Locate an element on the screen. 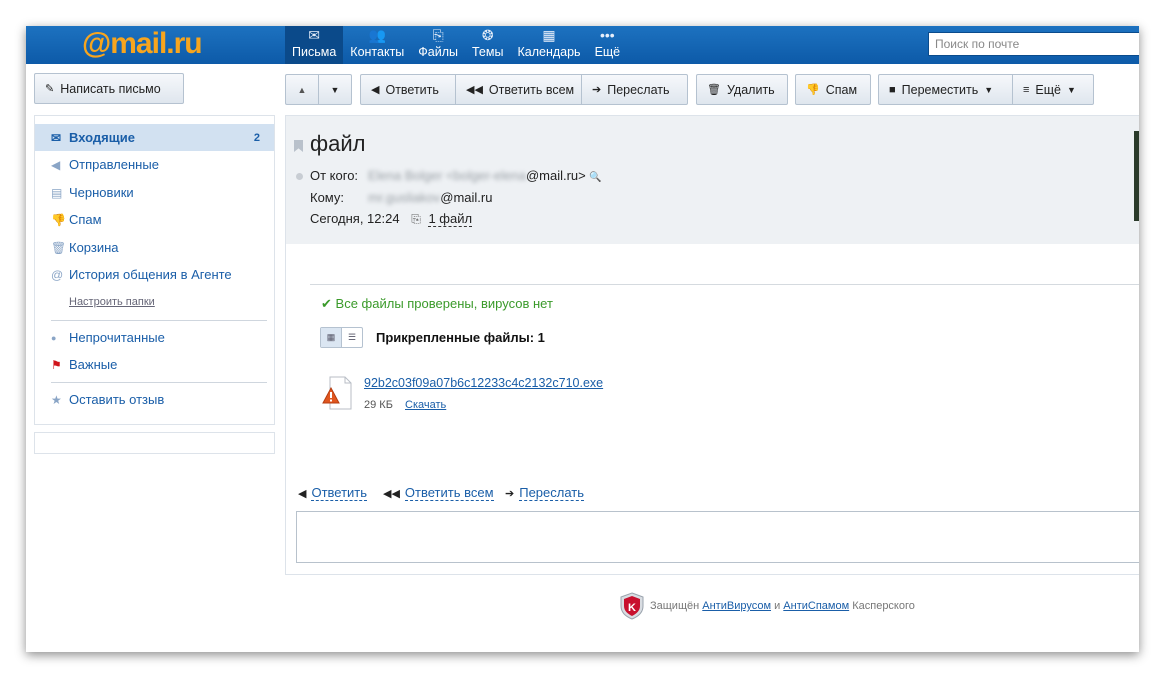  arrow-up-icon: ▲ is located at coordinates (302, 89).